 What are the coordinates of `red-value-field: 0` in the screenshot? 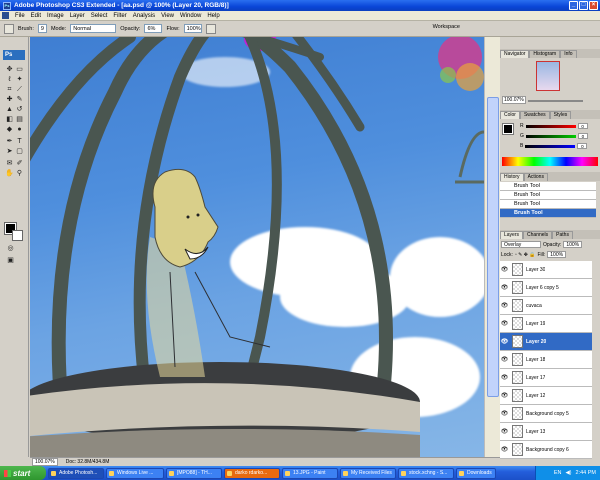 It's located at (582, 126).